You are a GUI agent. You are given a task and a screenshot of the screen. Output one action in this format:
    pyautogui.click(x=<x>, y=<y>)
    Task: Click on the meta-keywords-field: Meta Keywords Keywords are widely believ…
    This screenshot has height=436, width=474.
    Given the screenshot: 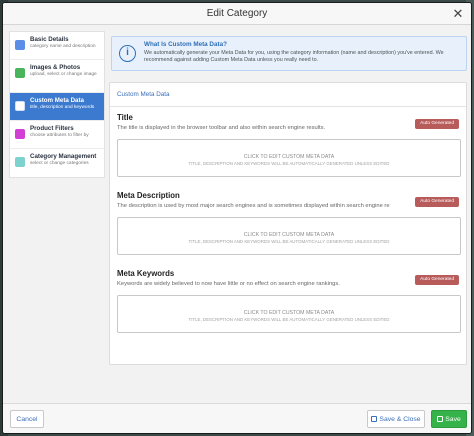 What is the action you would take?
    pyautogui.click(x=289, y=301)
    